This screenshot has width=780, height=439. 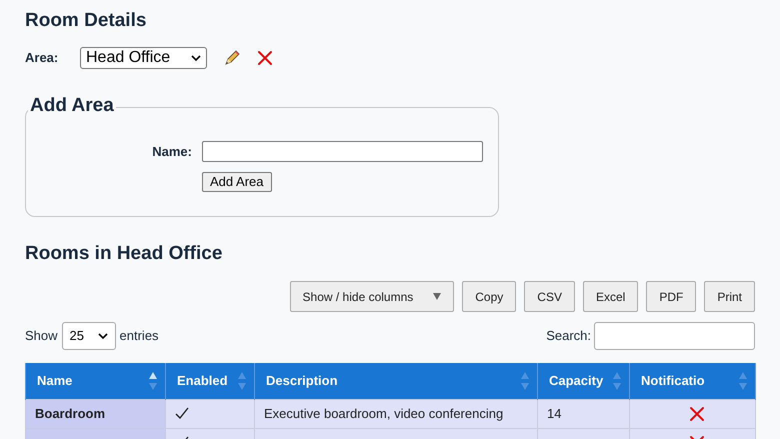 I want to click on entries-select: 25, so click(x=89, y=336).